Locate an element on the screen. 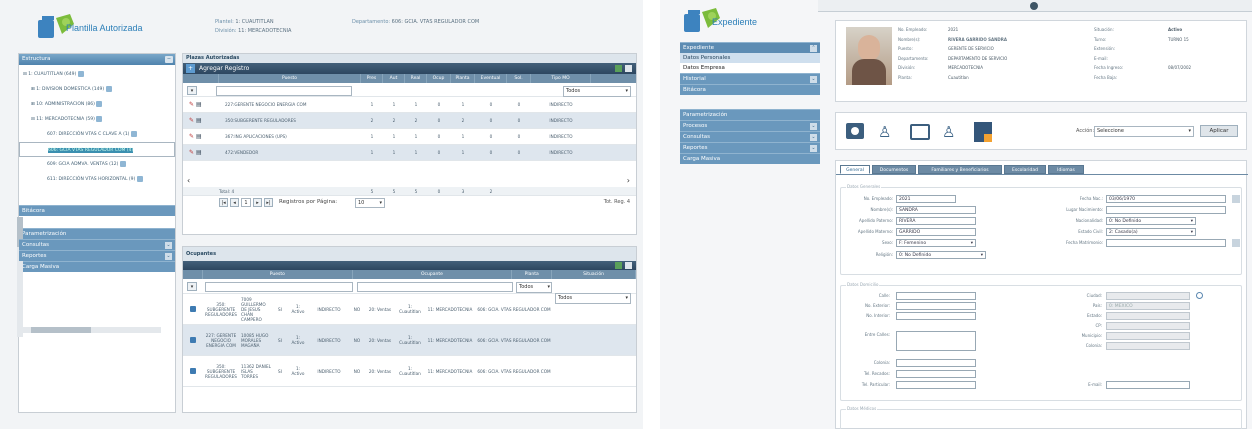 This screenshot has height=429, width=1252. tree-node-selected: 606: GCIA VTAS REGULADOR COM (4) is located at coordinates (97, 149).